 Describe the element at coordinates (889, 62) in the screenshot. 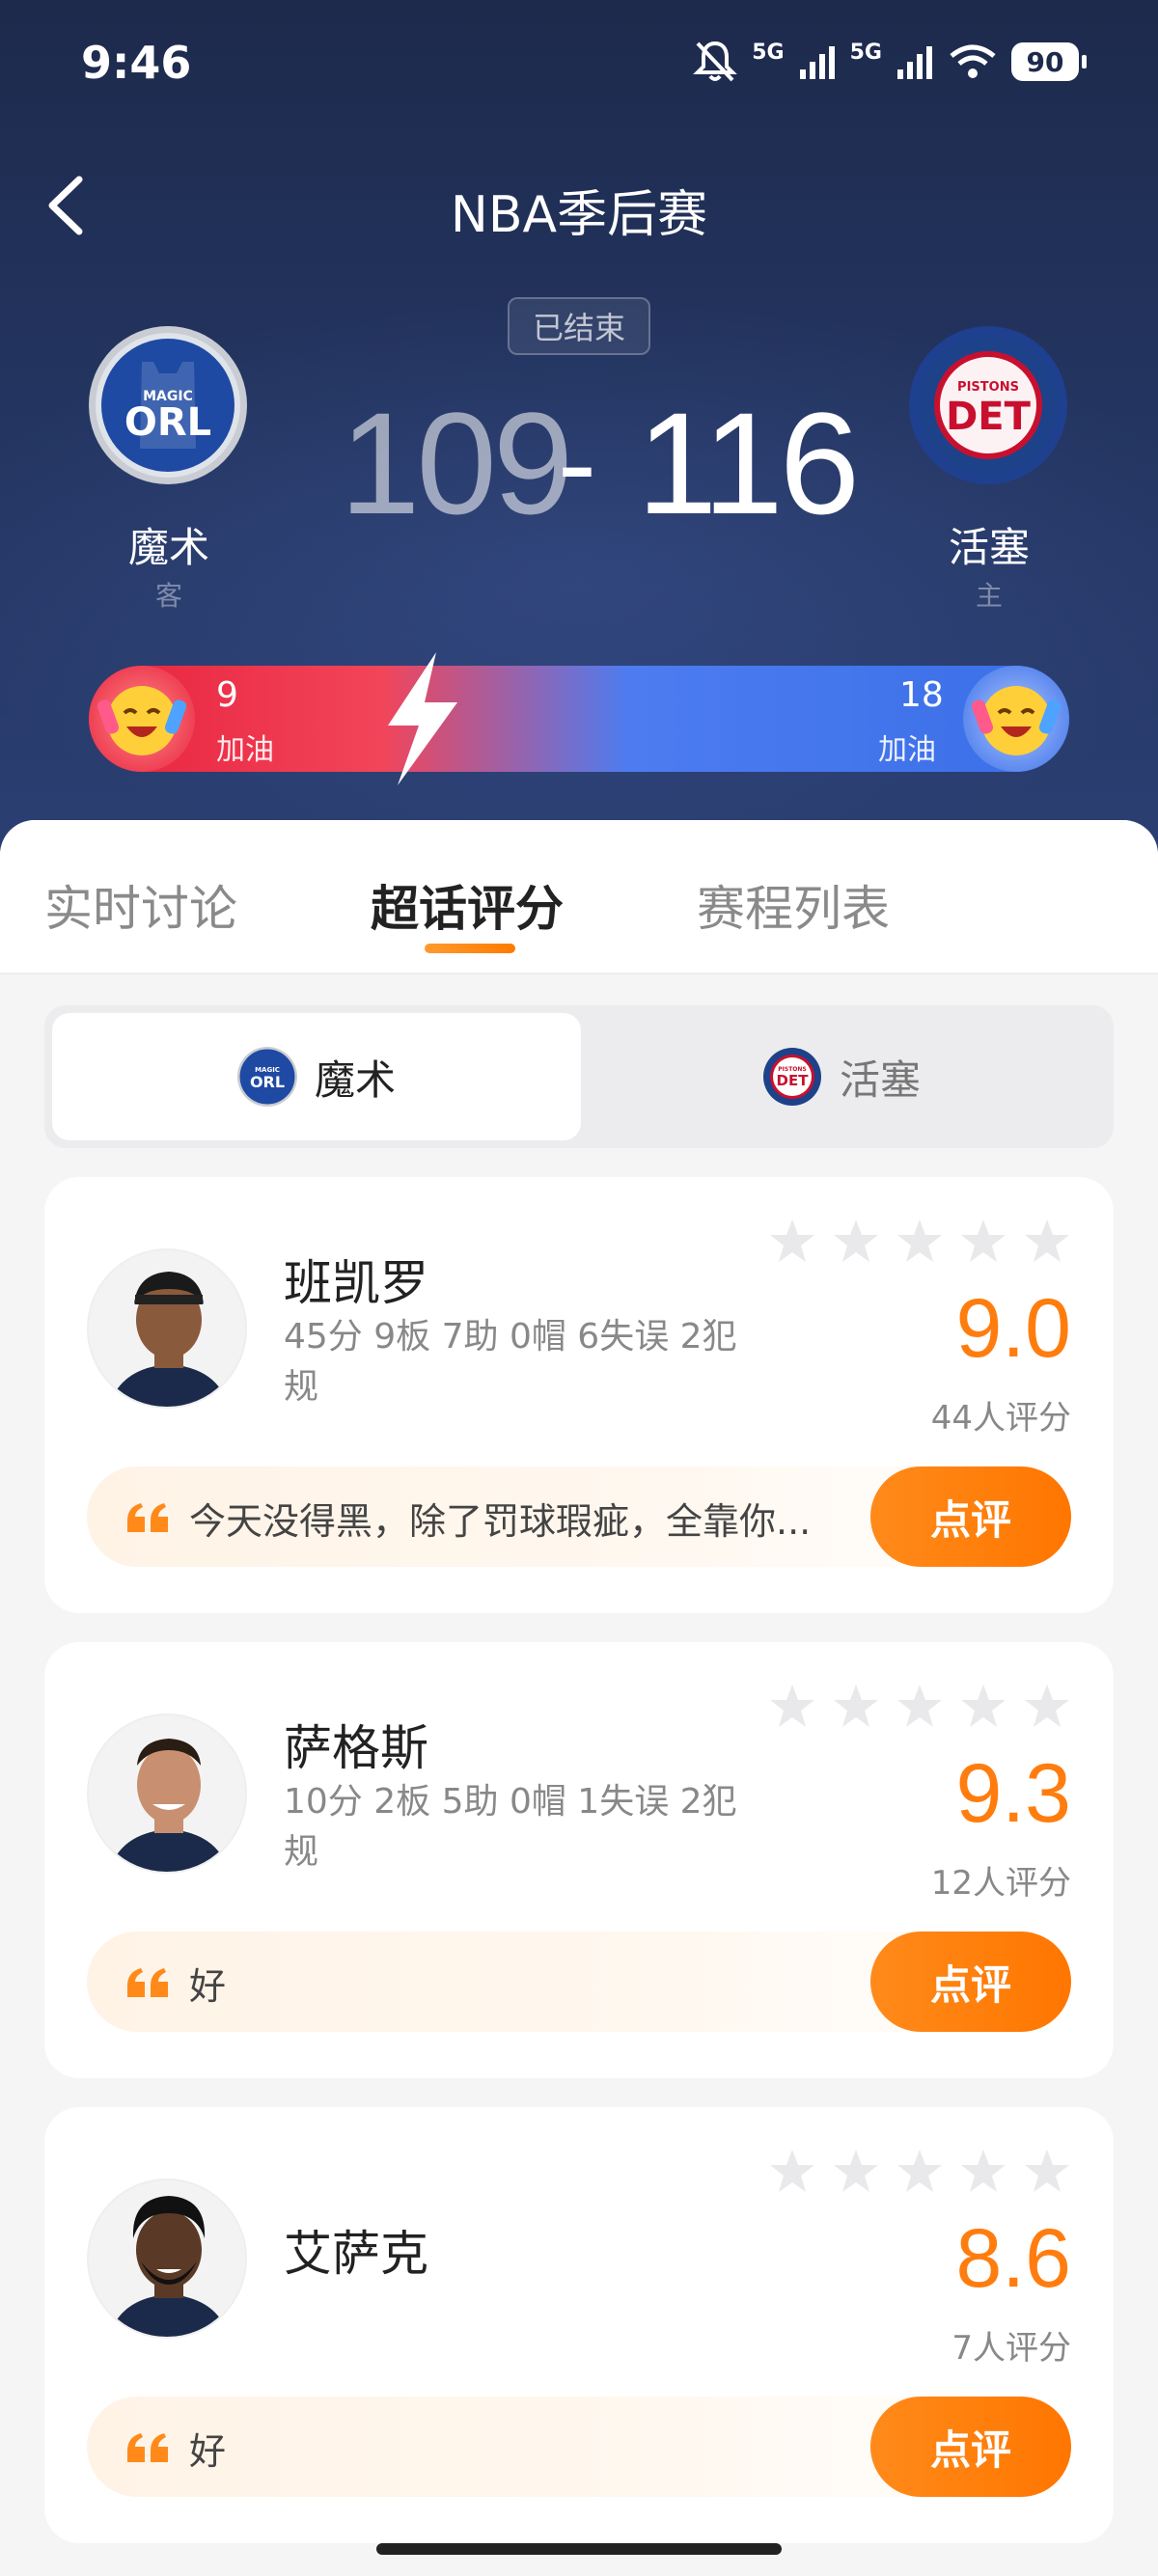

I see `status-icons: 5G 5G 90` at that location.